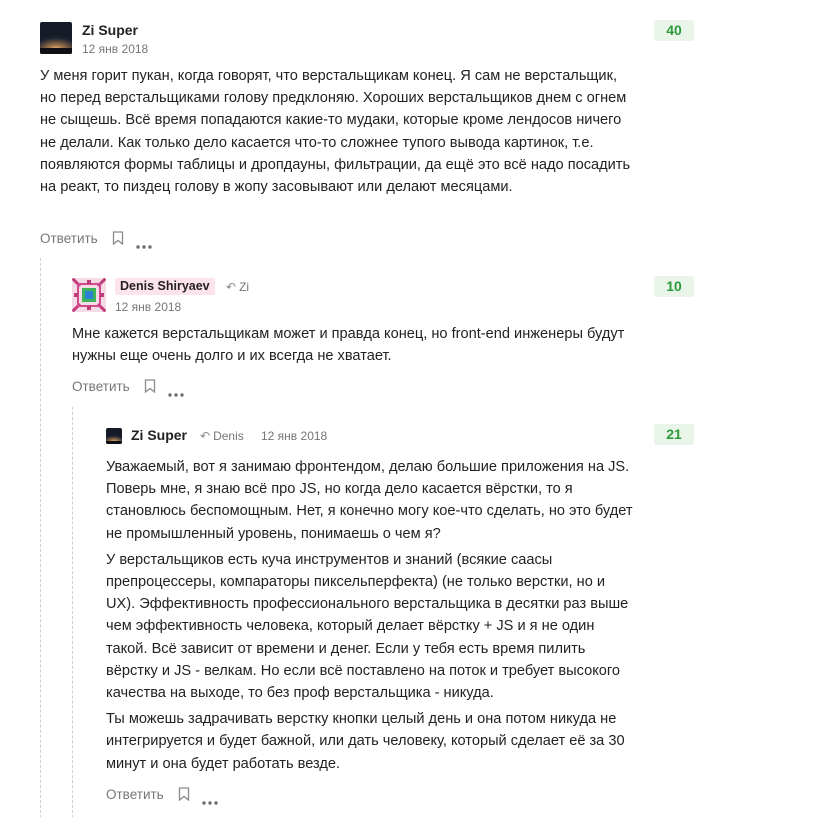 This screenshot has width=840, height=817. What do you see at coordinates (165, 286) in the screenshot?
I see `author-name: Denis Shiryaev` at bounding box center [165, 286].